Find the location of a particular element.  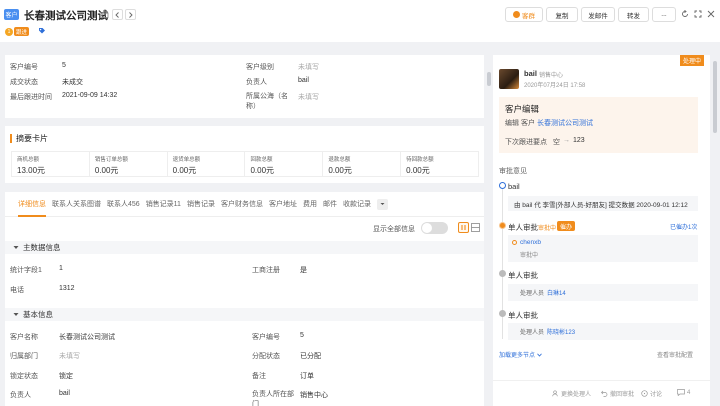

cust-no-label: 客户编号 is located at coordinates (24, 67).